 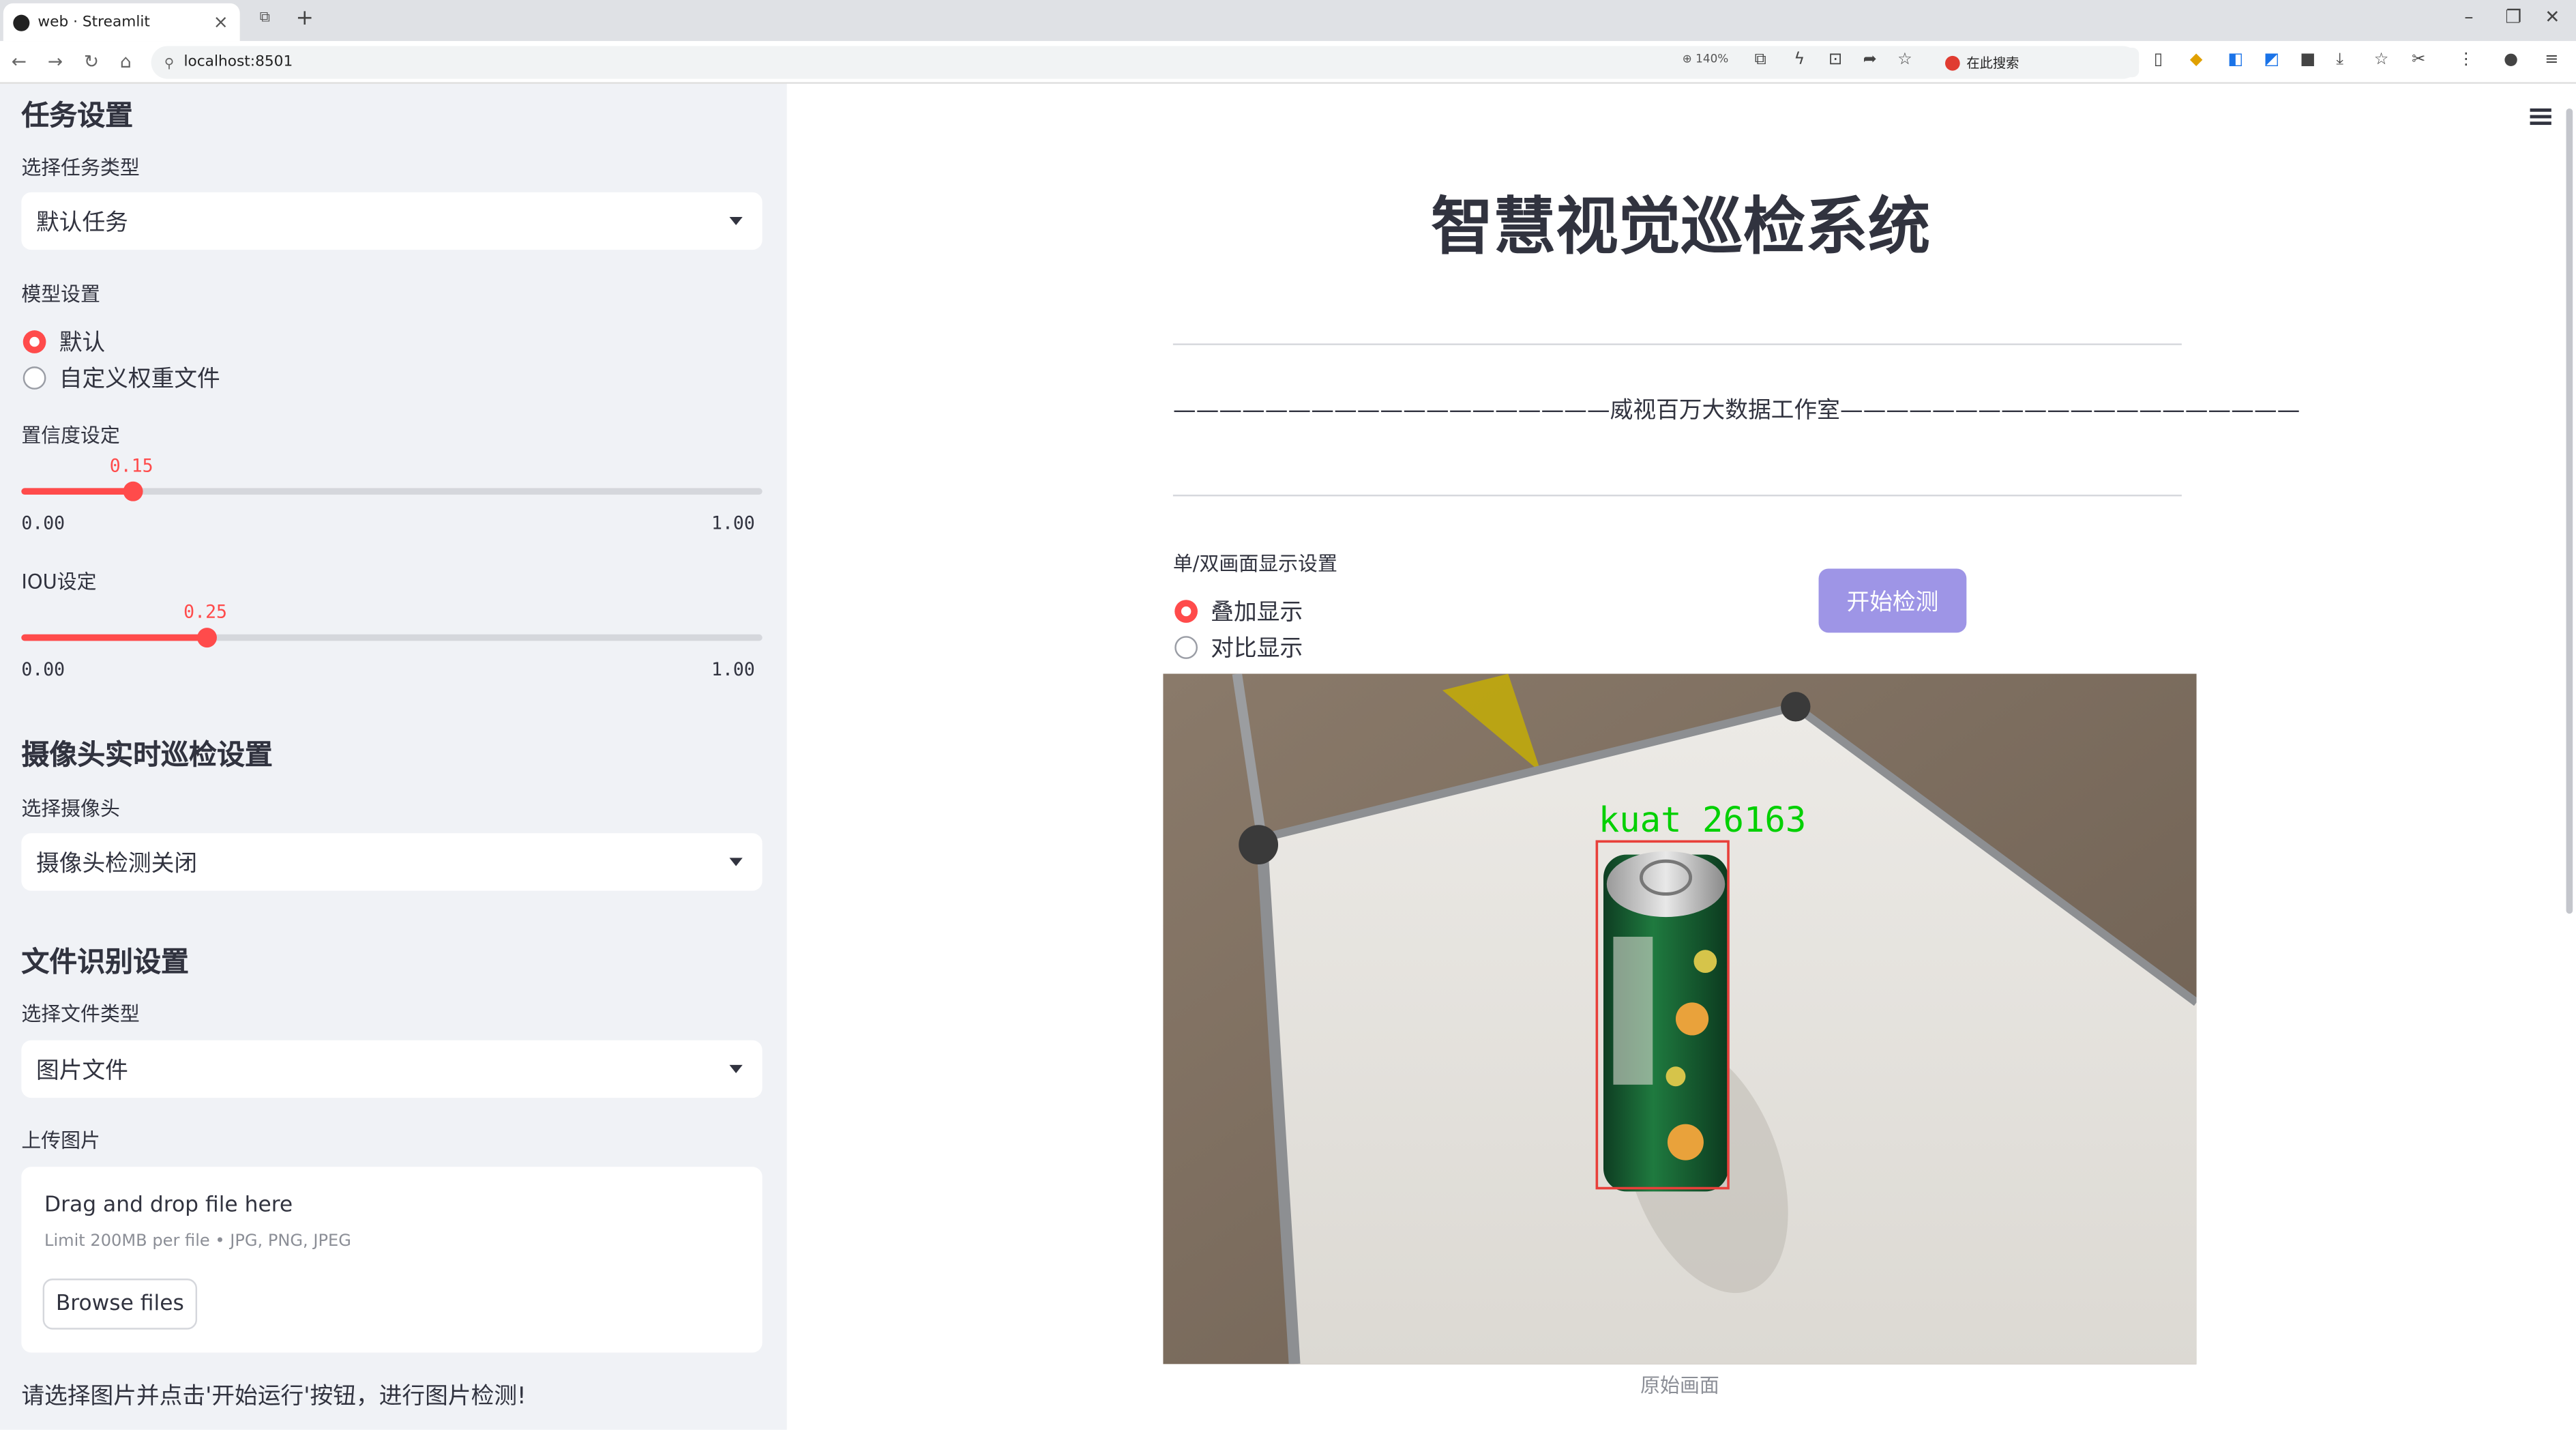 What do you see at coordinates (132, 491) in the screenshot?
I see `confidence-slider-thumb` at bounding box center [132, 491].